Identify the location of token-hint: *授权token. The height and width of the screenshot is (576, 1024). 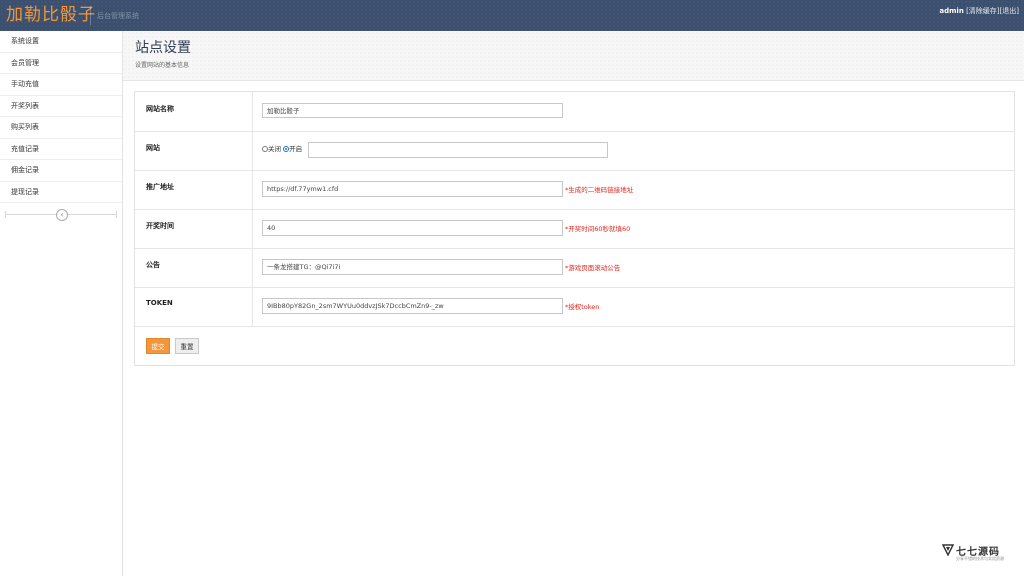
(582, 307).